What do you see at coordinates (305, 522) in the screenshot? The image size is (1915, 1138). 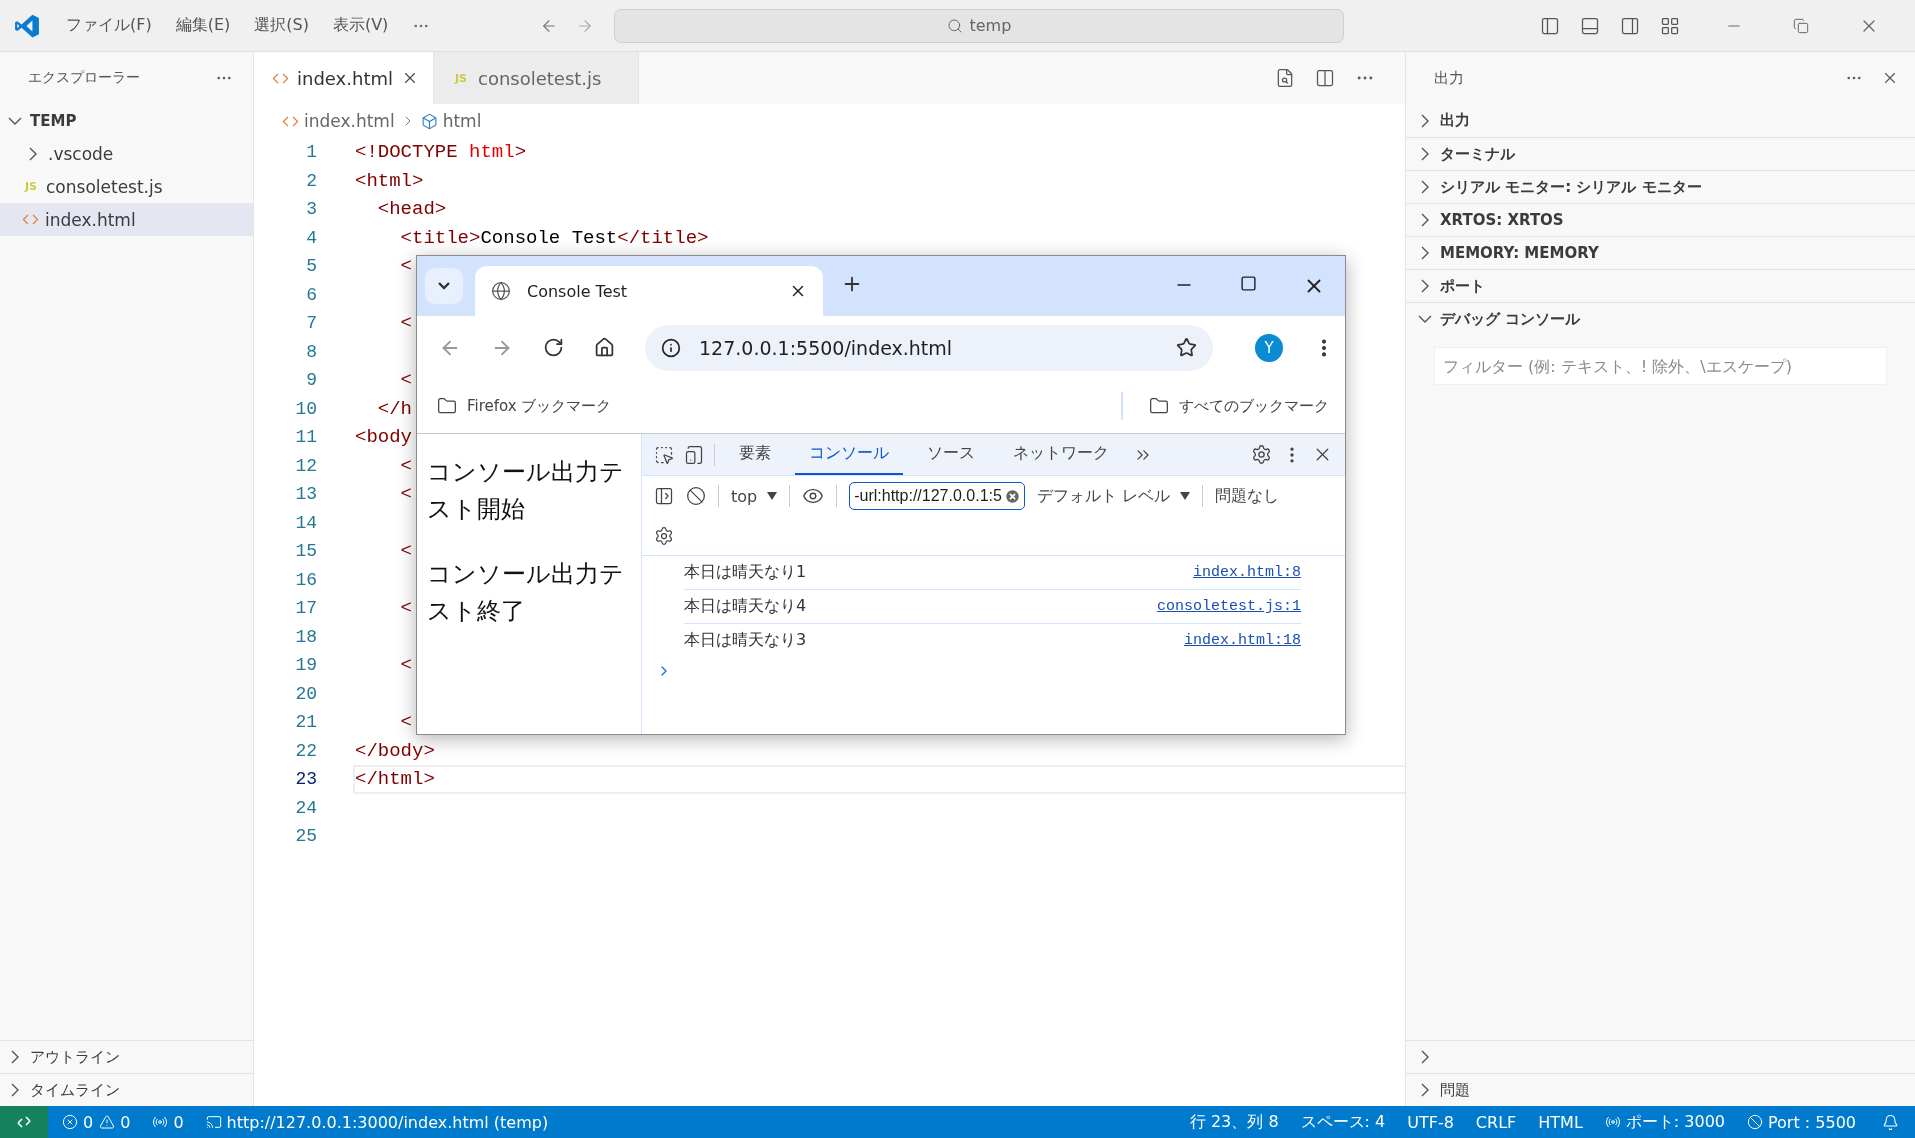 I see `line-number: 14` at bounding box center [305, 522].